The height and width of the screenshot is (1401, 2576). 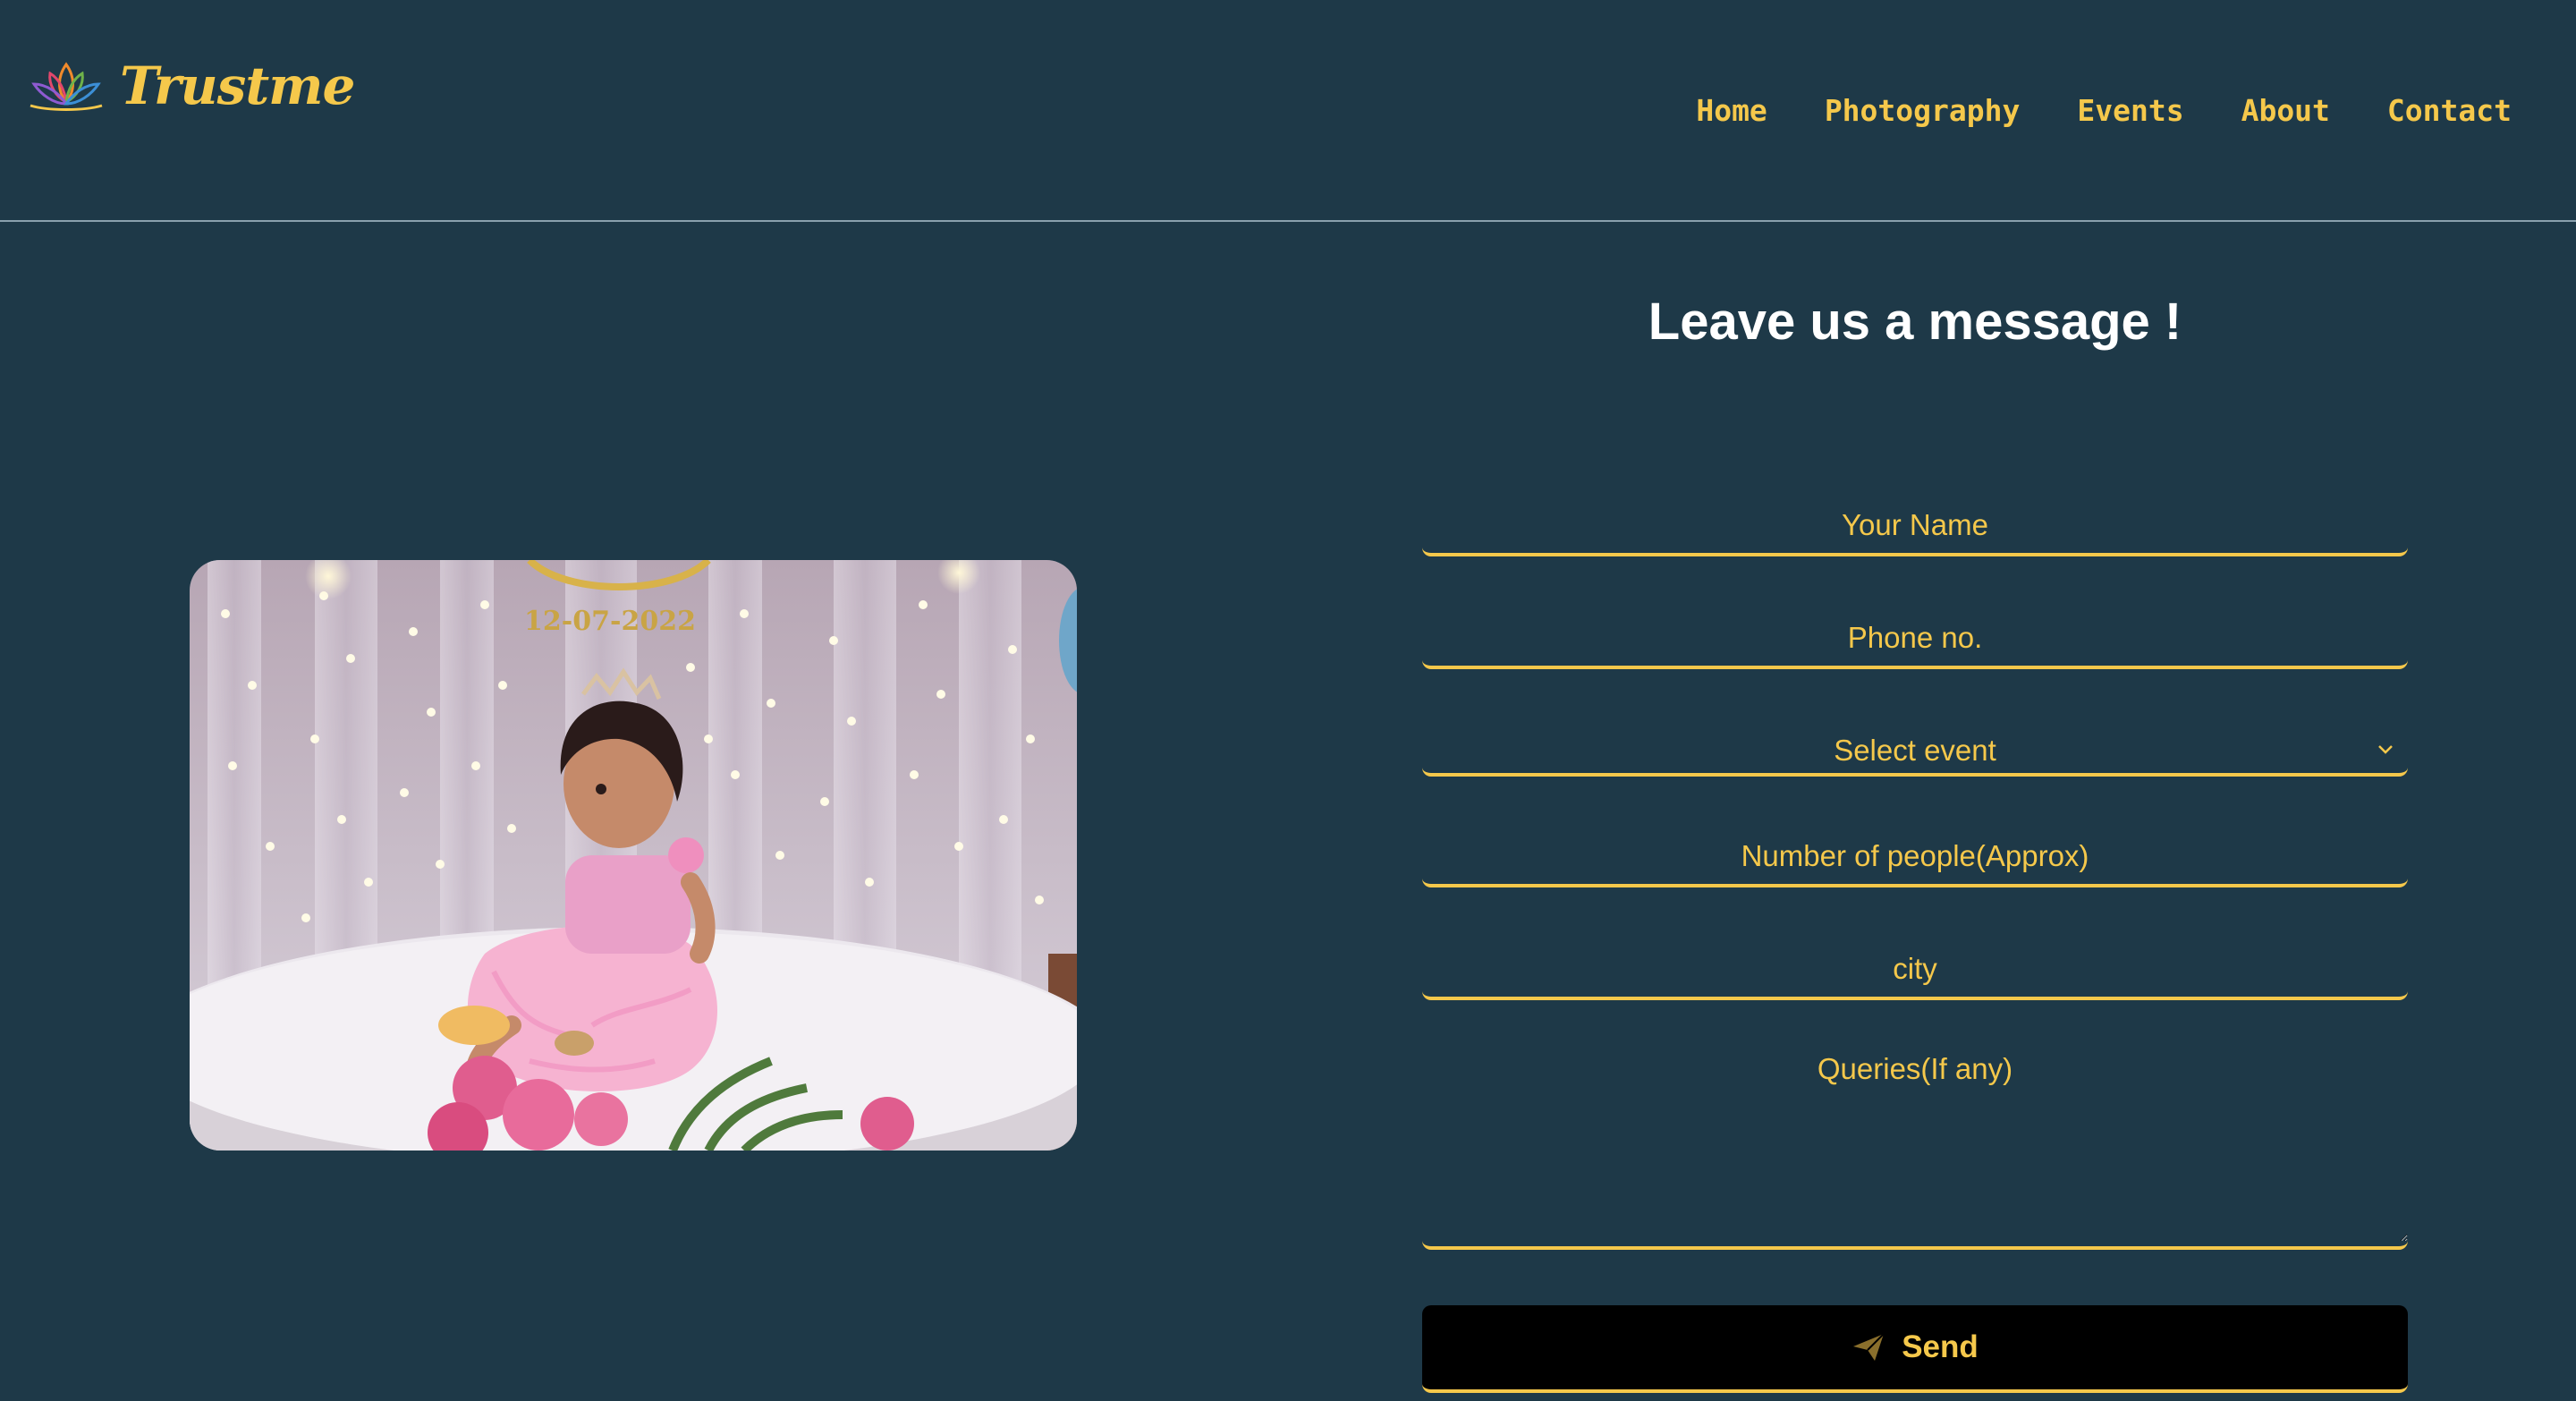 I want to click on nav-events: Events, so click(x=2130, y=110).